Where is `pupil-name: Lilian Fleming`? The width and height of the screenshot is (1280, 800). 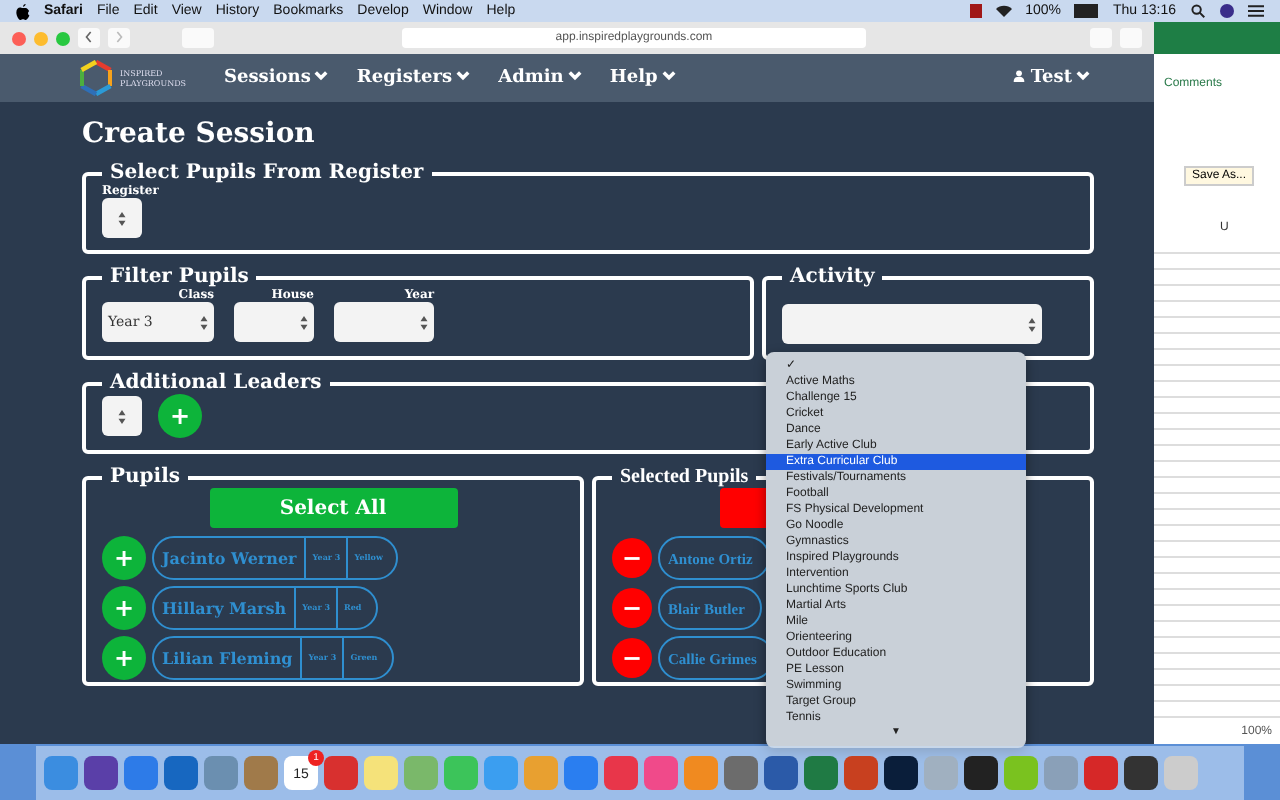 pupil-name: Lilian Fleming is located at coordinates (228, 658).